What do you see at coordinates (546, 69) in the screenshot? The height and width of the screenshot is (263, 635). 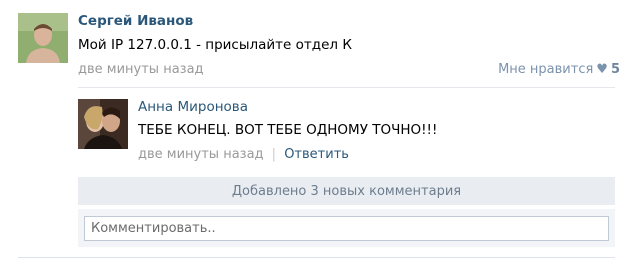 I see `like-label: Мне нравится` at bounding box center [546, 69].